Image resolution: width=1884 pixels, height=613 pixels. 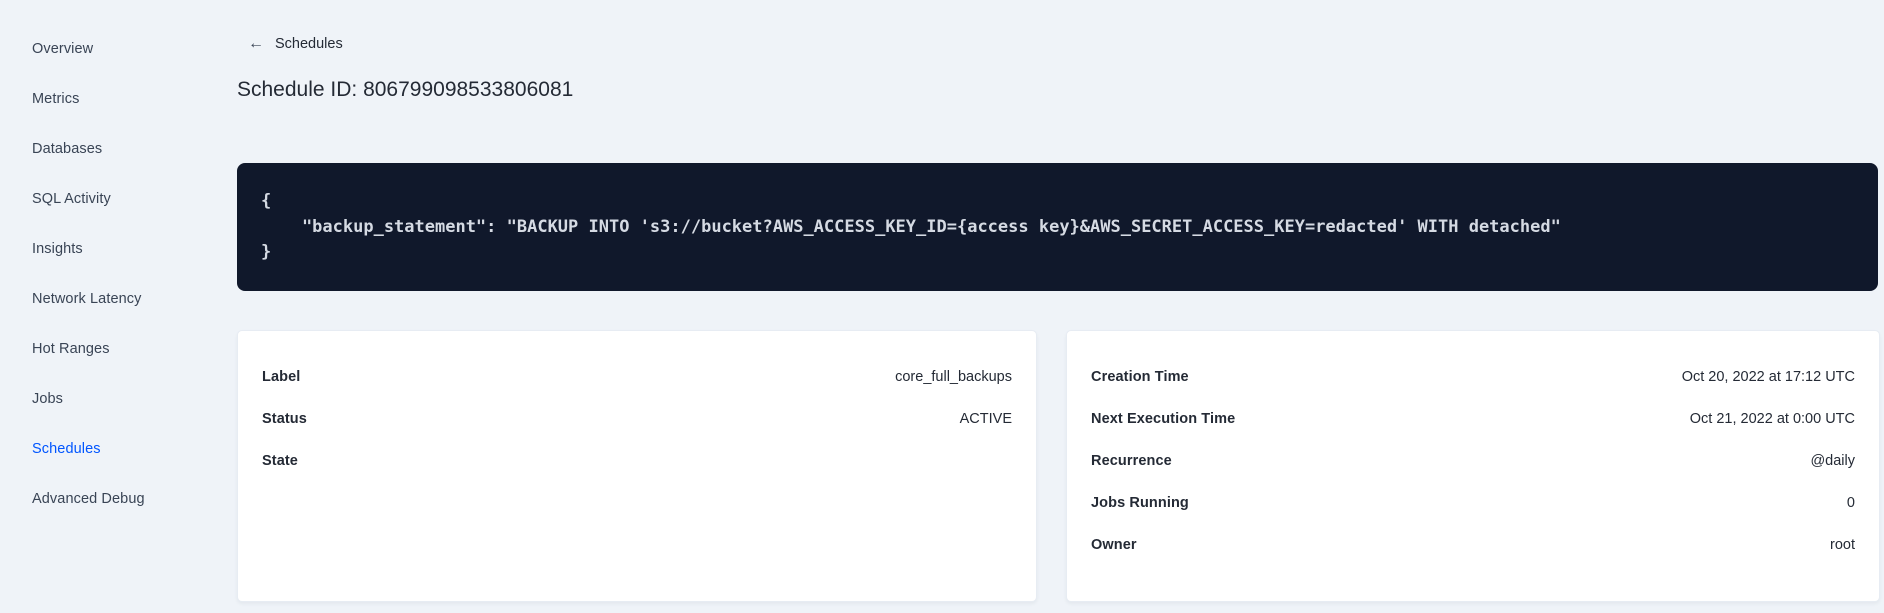 I want to click on sidebar-item-overview: Overview, so click(x=105, y=49).